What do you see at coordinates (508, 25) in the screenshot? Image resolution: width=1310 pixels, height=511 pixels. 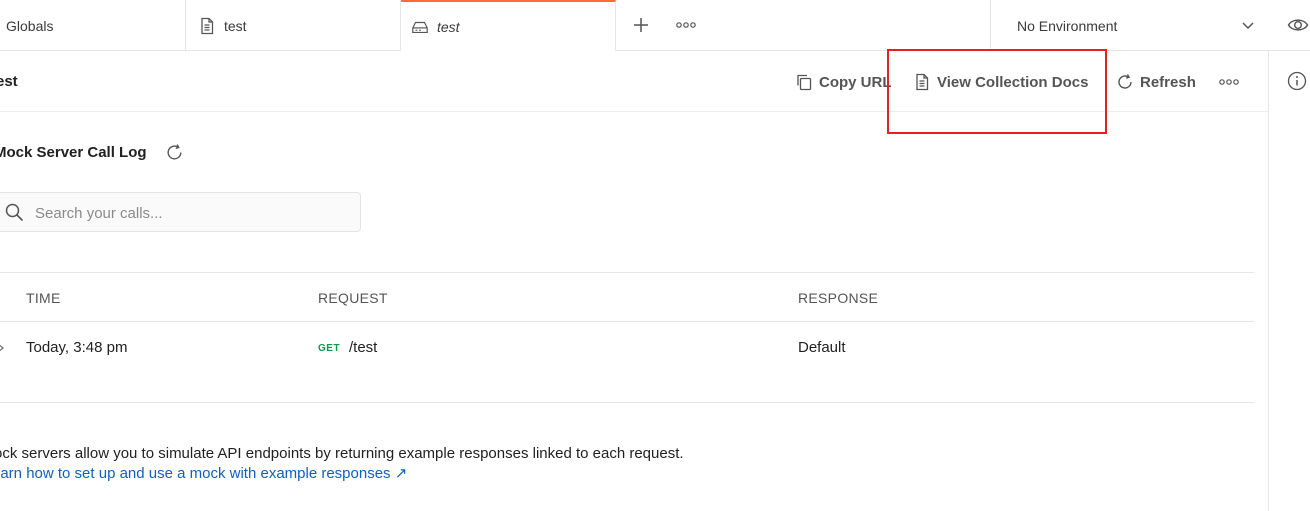 I see `tab-test-mock-server: test` at bounding box center [508, 25].